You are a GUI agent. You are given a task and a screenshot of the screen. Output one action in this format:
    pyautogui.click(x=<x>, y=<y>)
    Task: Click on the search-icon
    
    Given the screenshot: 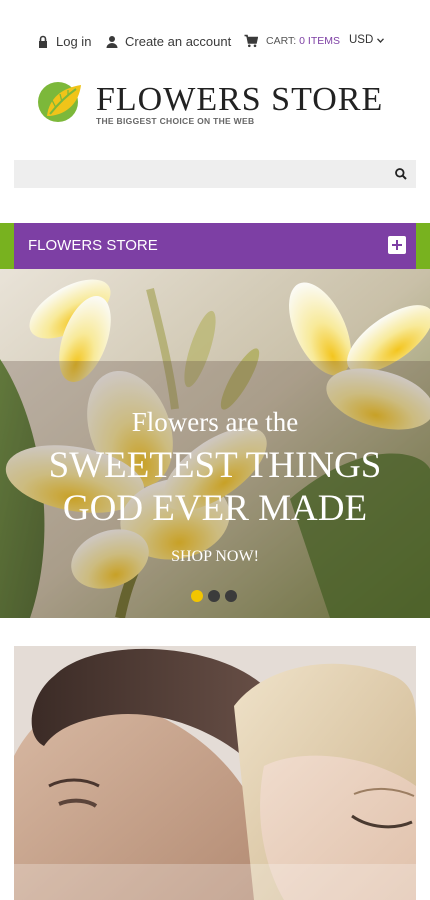 What is the action you would take?
    pyautogui.click(x=401, y=174)
    